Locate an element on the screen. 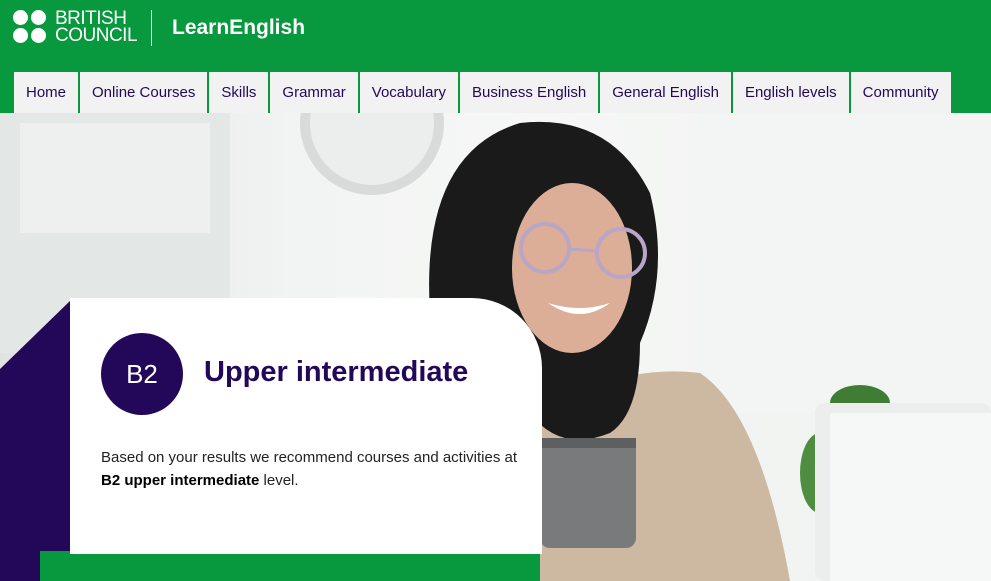  british-council-logo: BRITISH COUNCIL is located at coordinates (75, 27).